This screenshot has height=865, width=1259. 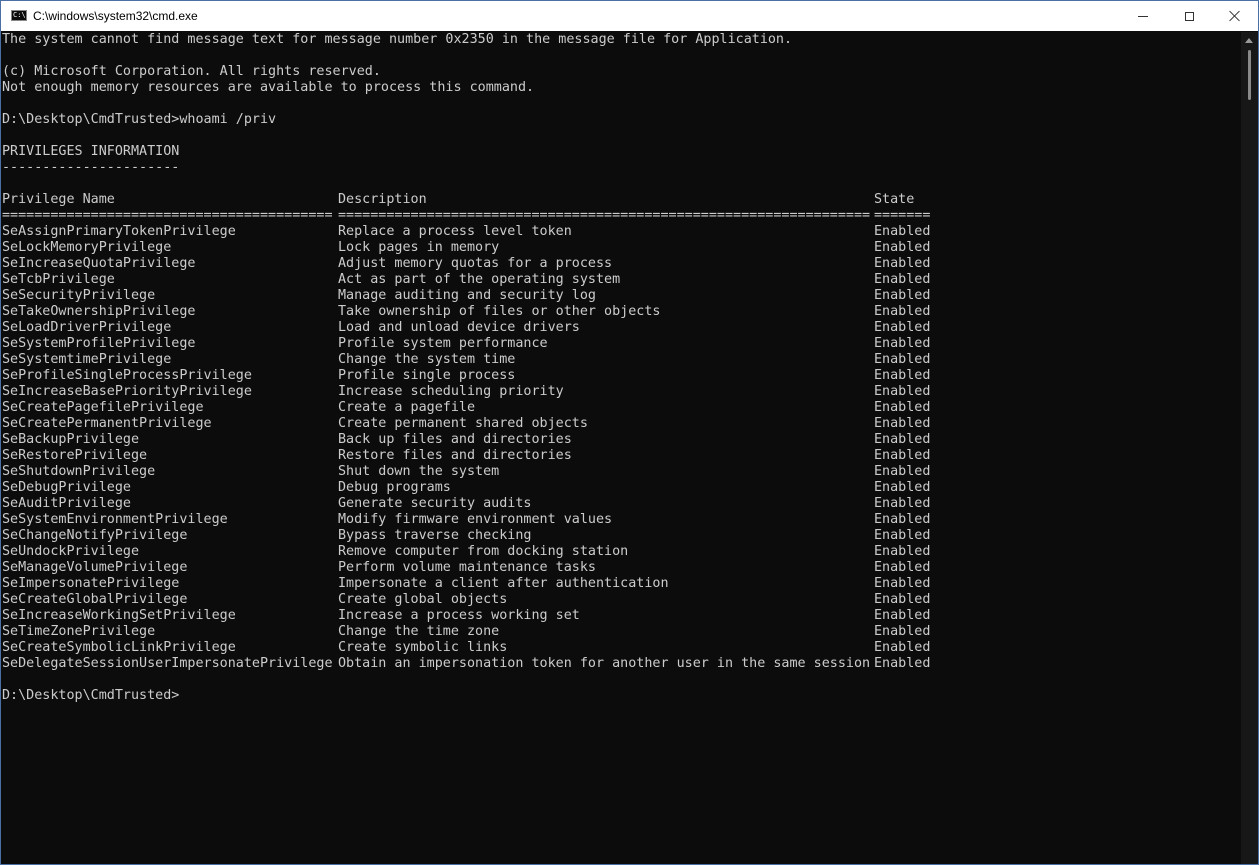 What do you see at coordinates (1249, 75) in the screenshot?
I see `scrollbar-thumb` at bounding box center [1249, 75].